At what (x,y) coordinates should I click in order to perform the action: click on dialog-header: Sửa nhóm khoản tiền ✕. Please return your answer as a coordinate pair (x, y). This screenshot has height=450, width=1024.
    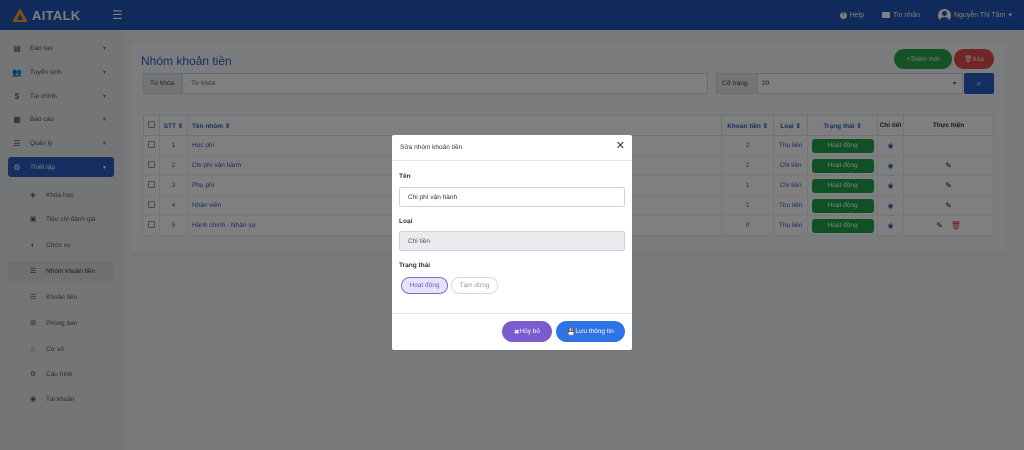
    Looking at the image, I should click on (512, 148).